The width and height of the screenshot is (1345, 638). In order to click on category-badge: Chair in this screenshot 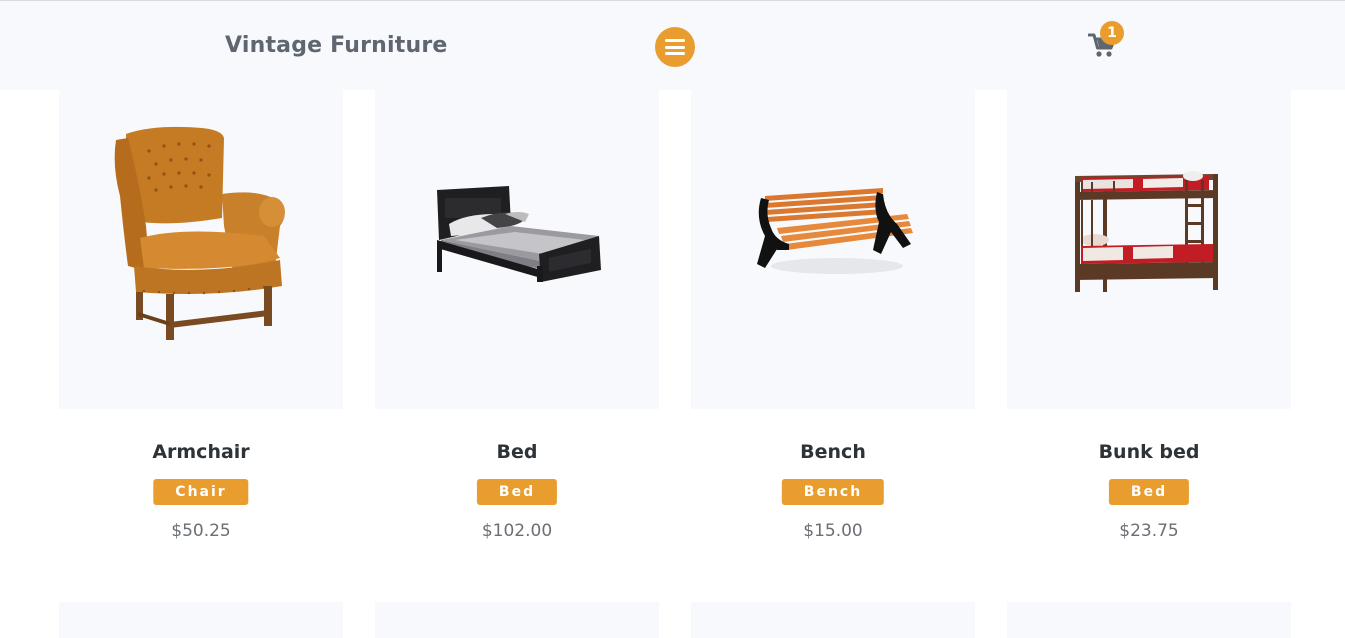, I will do `click(201, 492)`.